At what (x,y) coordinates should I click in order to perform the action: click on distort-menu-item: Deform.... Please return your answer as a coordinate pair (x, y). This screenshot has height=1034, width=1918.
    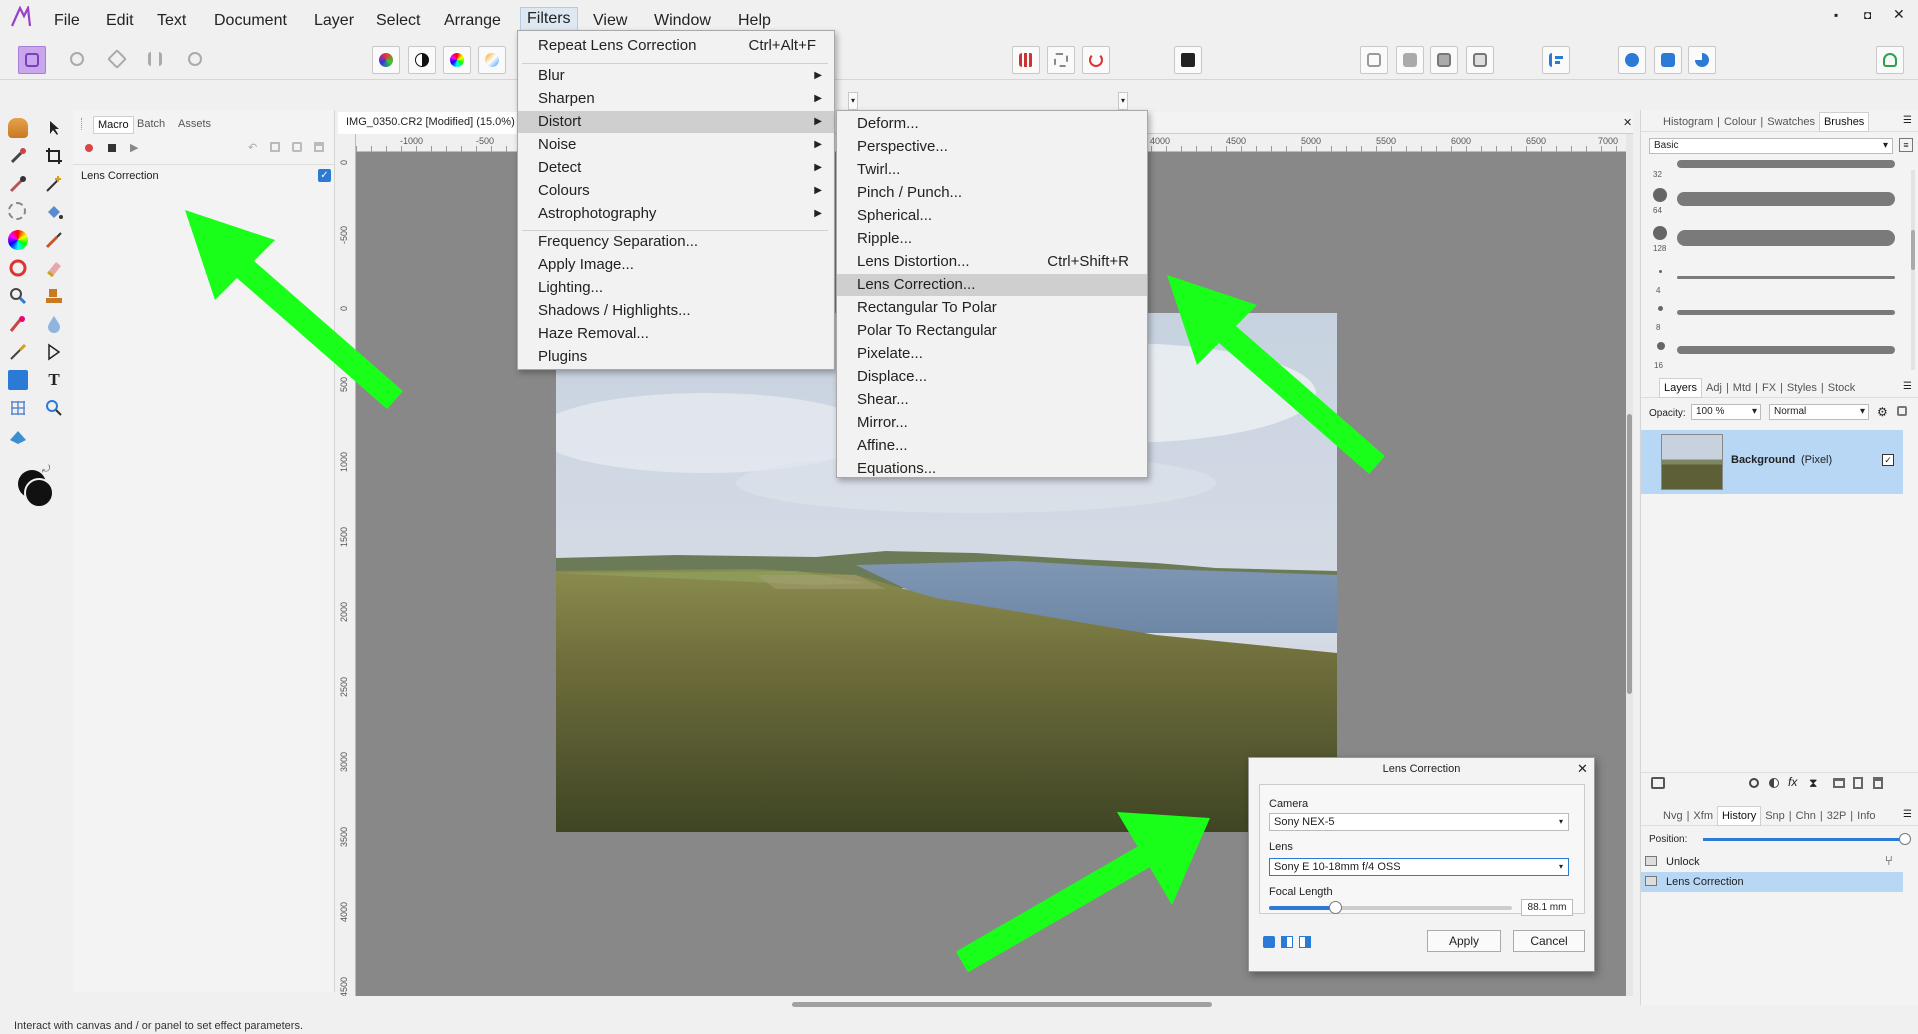
    Looking at the image, I should click on (992, 124).